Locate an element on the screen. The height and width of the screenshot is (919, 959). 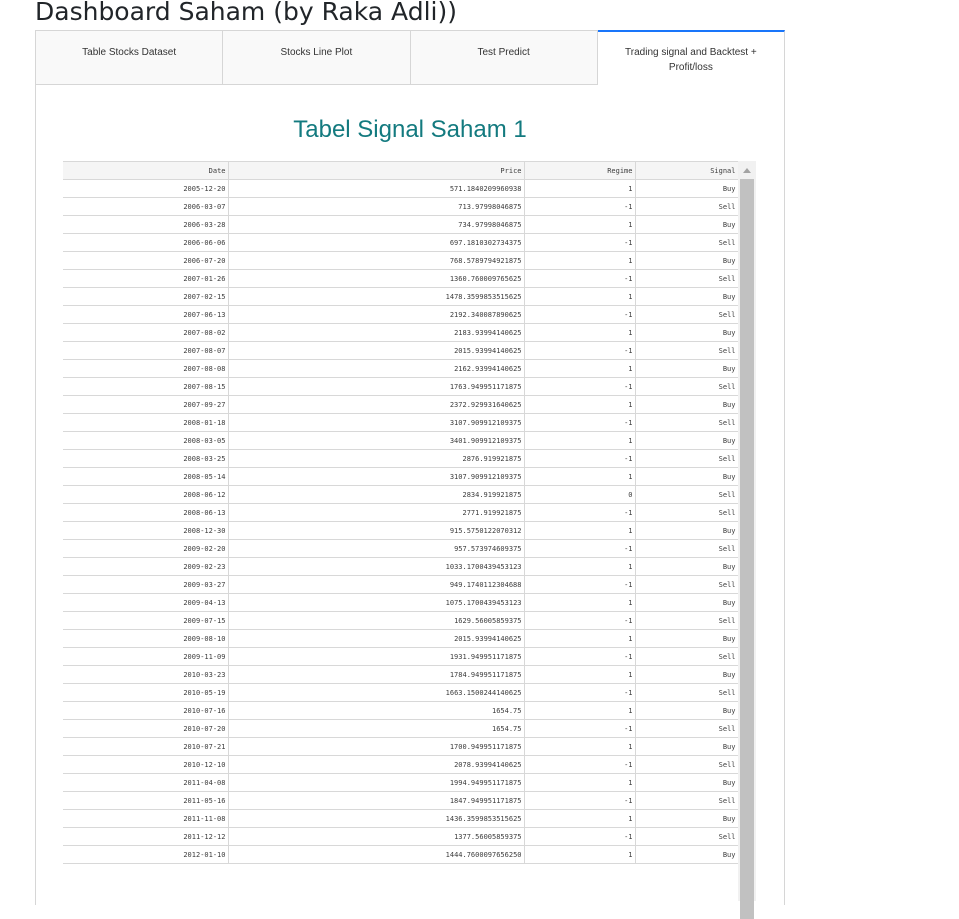
cell-price: 1478.3599853515625 is located at coordinates (375, 296).